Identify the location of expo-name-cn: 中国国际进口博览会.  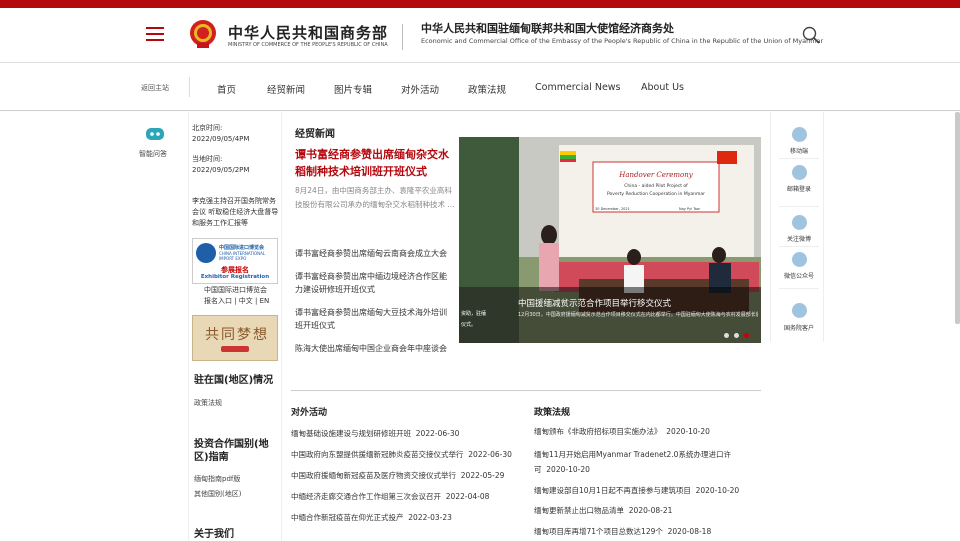
(242, 248).